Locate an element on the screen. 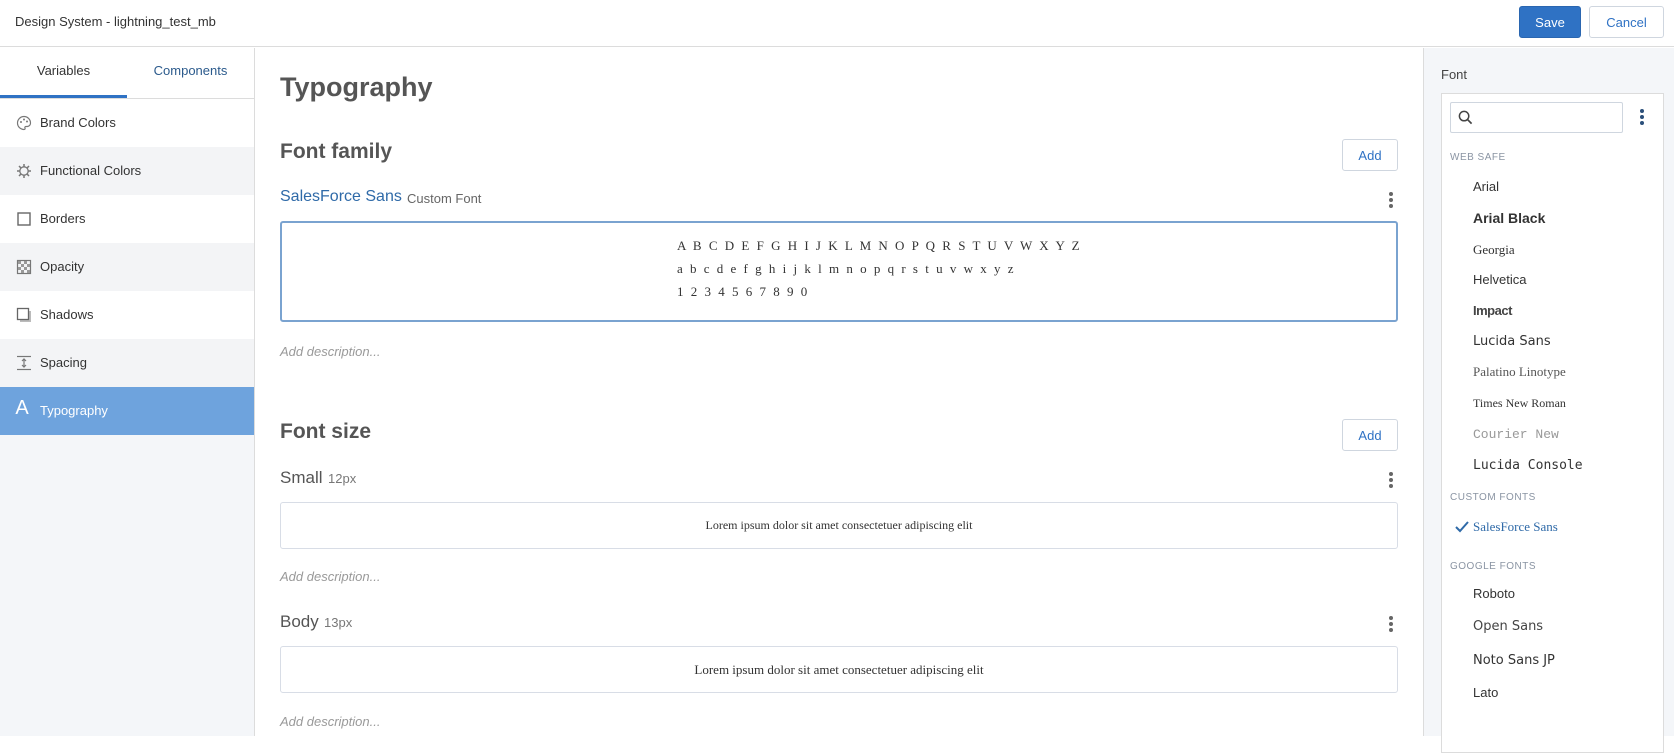 This screenshot has width=1674, height=753. sidebar-item-label: Borders is located at coordinates (63, 218).